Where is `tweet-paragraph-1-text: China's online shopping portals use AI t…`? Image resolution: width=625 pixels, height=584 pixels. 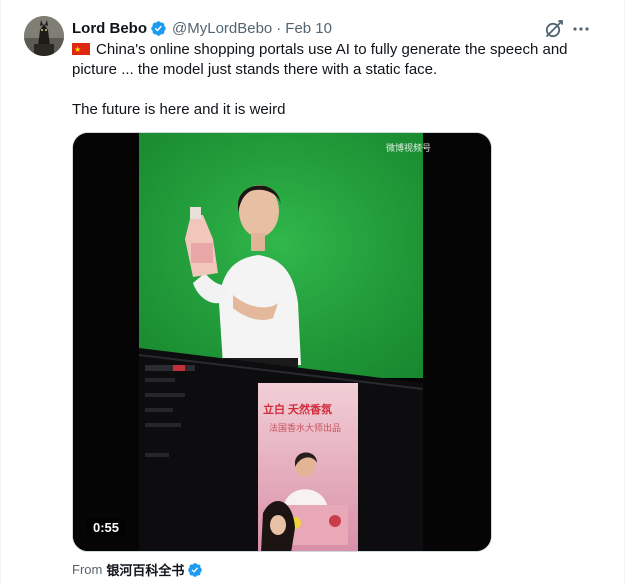
tweet-paragraph-1-text: China's online shopping portals use AI t… is located at coordinates (320, 59).